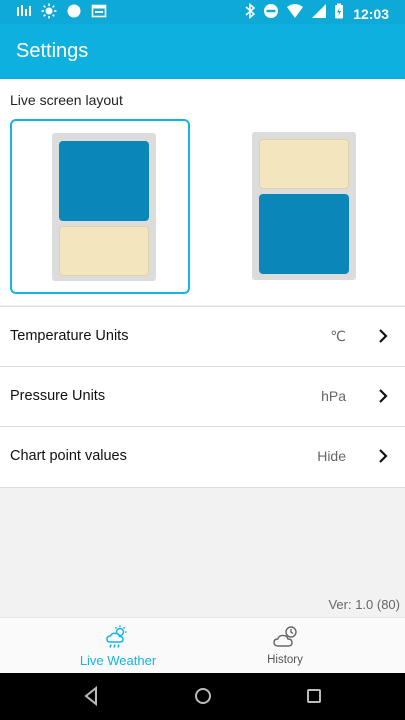  What do you see at coordinates (91, 698) in the screenshot?
I see `back-icon` at bounding box center [91, 698].